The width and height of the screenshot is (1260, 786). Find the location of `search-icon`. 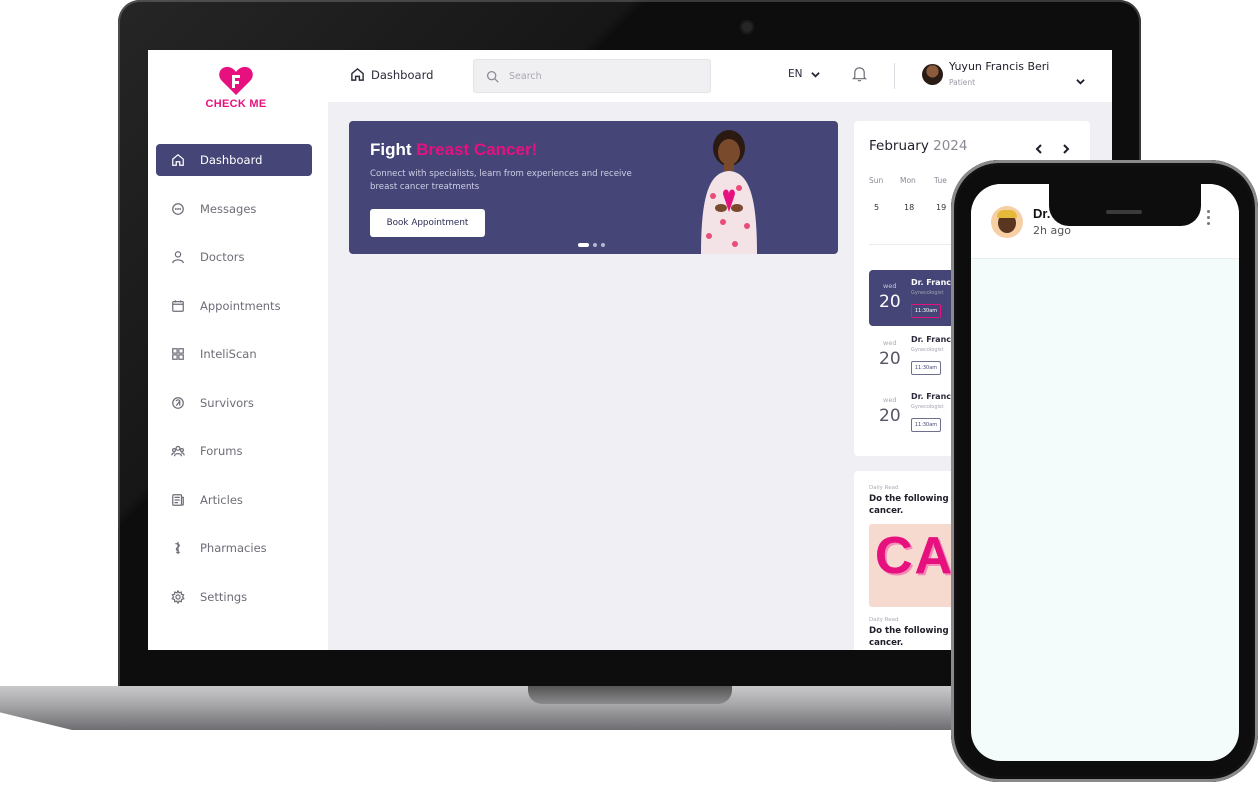

search-icon is located at coordinates (492, 76).